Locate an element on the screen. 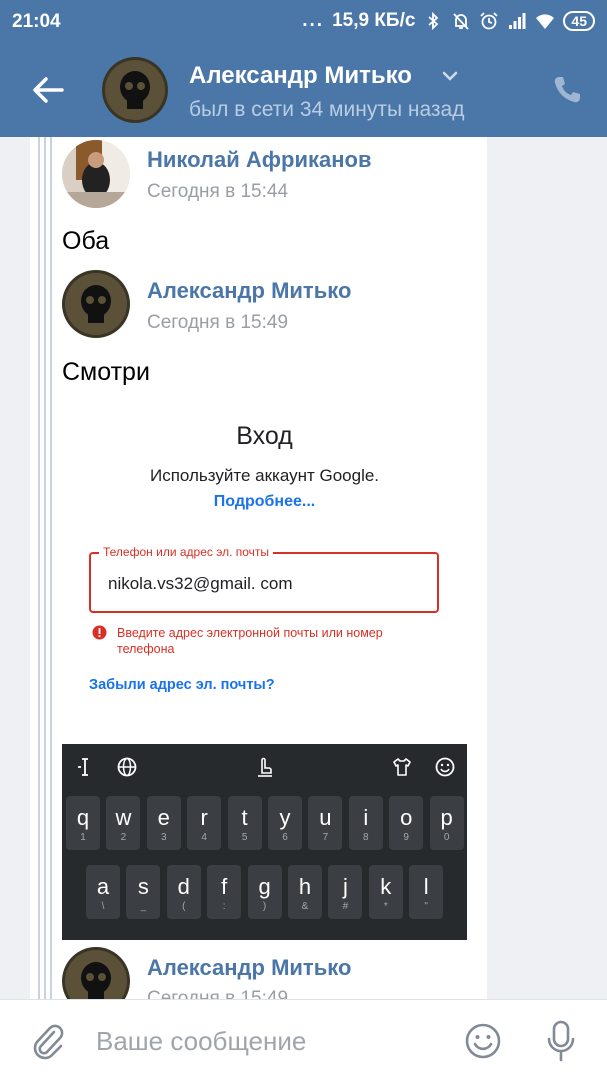 Image resolution: width=607 pixels, height=1080 pixels. keyboard-key: u7 is located at coordinates (325, 823).